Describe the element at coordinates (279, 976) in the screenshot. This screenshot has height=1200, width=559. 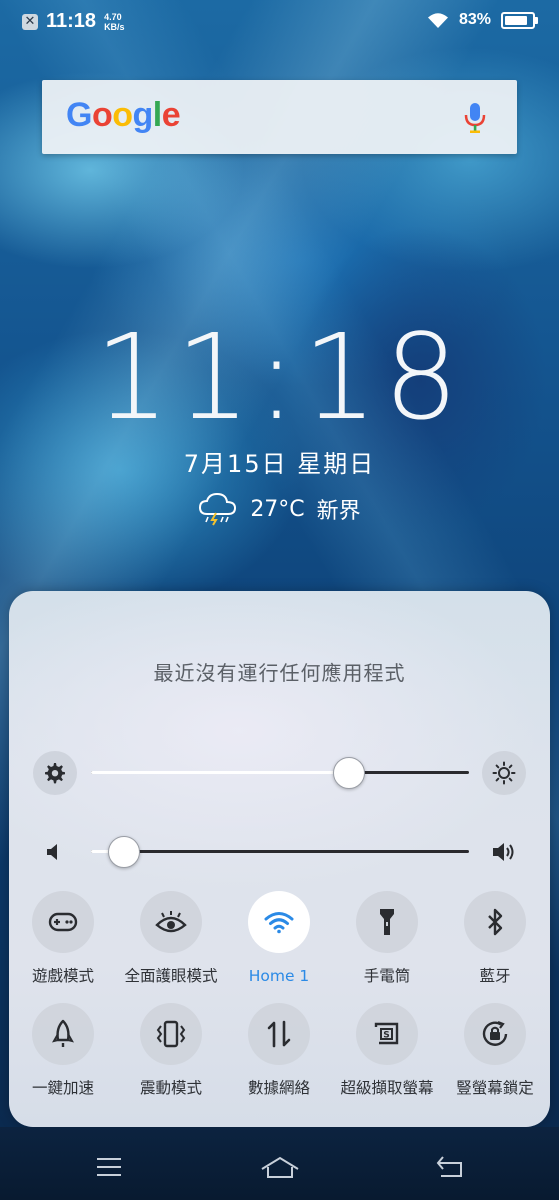
I see `tile-label: Home 1` at that location.